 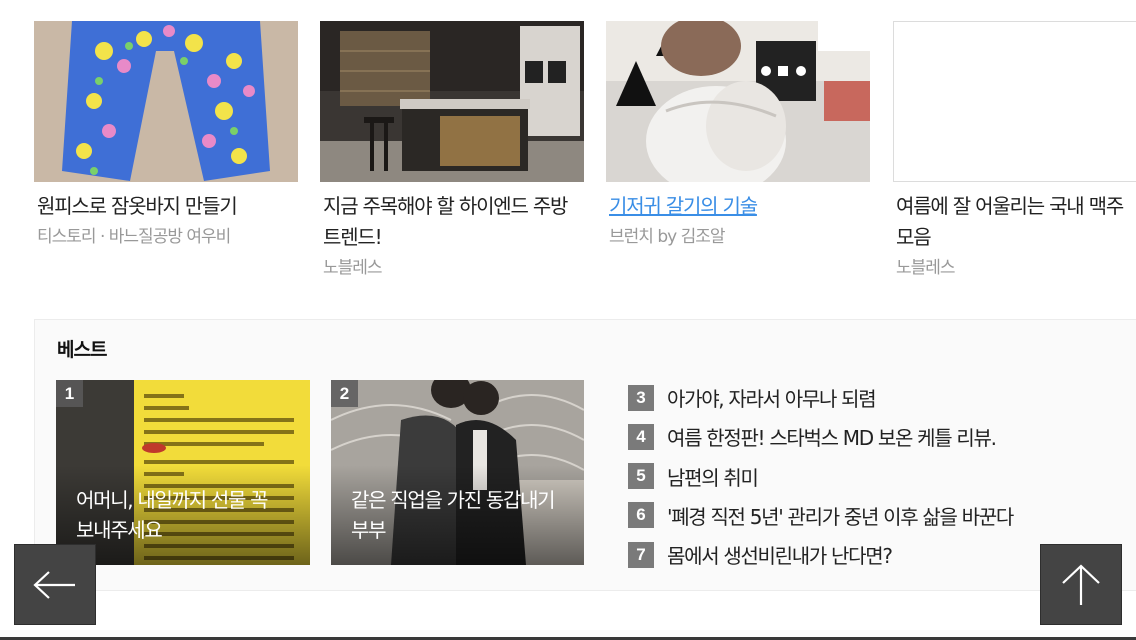 I want to click on list-item-title: '폐경 직전 5년' 관리가 중년 이후 삶을 바꾼다, so click(x=840, y=515).